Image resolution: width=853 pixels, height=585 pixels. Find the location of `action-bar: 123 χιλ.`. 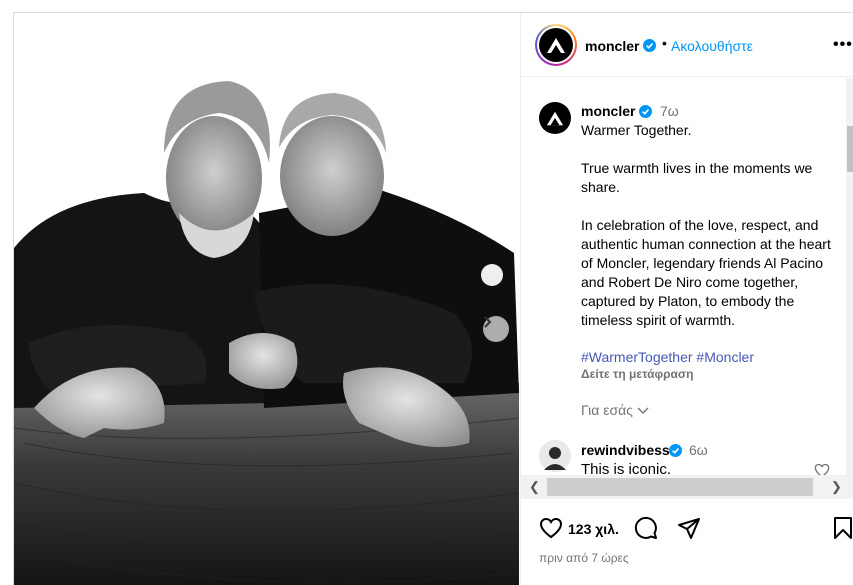

action-bar: 123 χιλ. is located at coordinates (687, 533).